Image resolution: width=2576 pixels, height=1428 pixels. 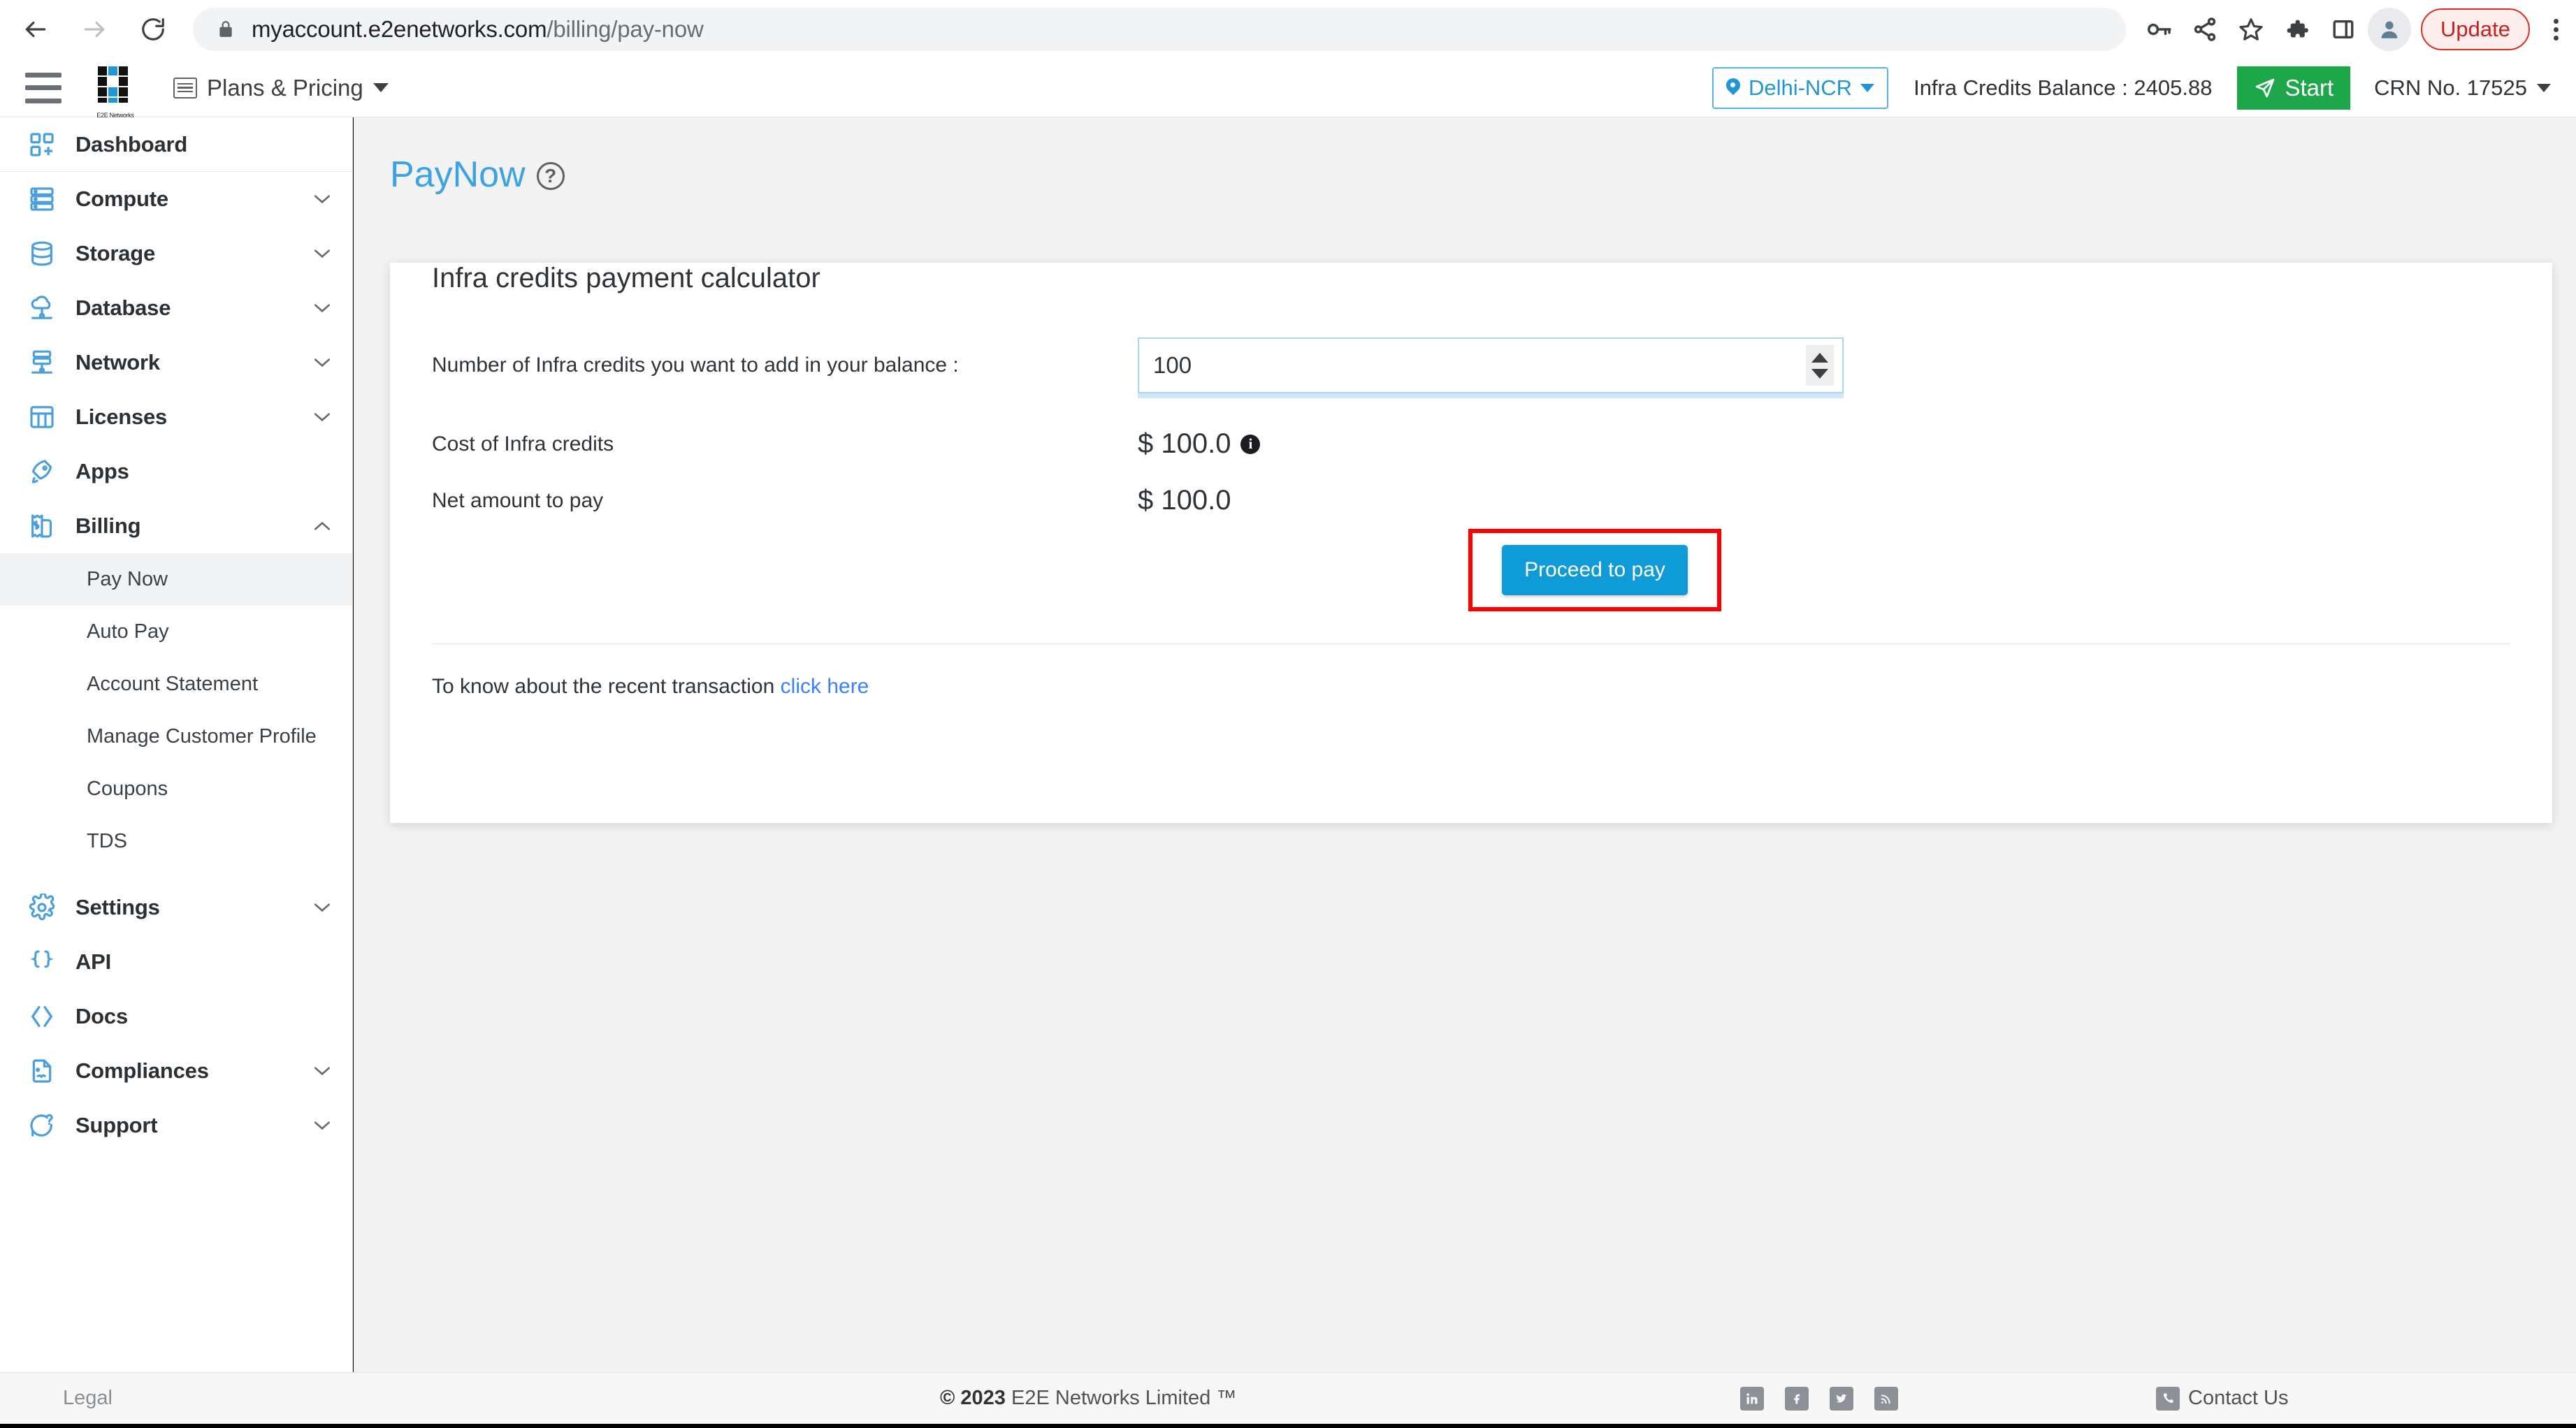 What do you see at coordinates (42, 907) in the screenshot?
I see `gear-icon` at bounding box center [42, 907].